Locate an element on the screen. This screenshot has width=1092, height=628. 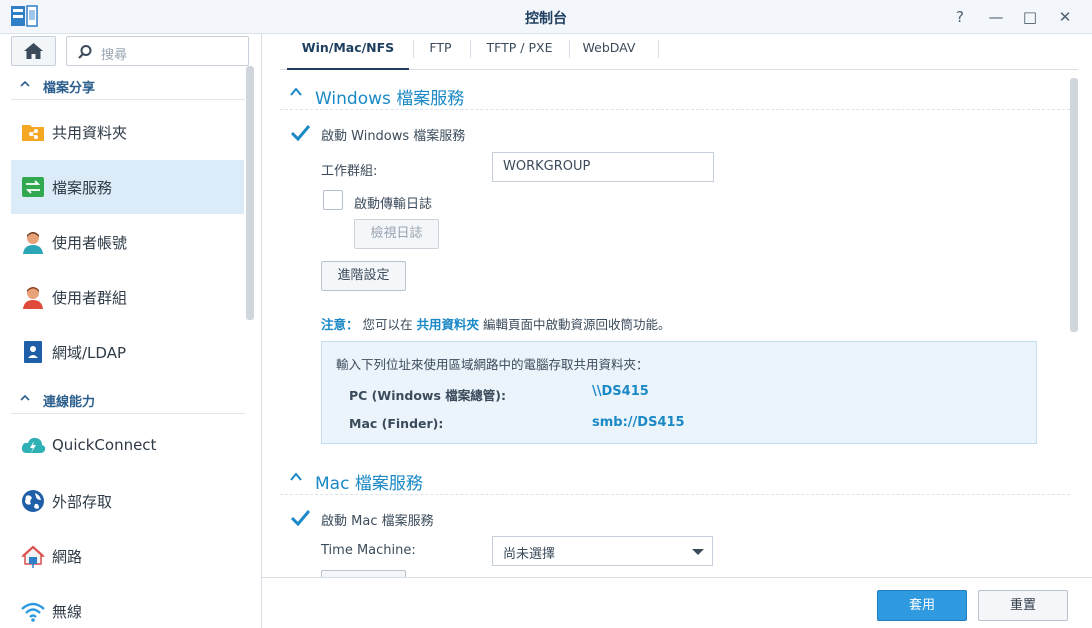
mac-access-path: smb://DS415 is located at coordinates (638, 422).